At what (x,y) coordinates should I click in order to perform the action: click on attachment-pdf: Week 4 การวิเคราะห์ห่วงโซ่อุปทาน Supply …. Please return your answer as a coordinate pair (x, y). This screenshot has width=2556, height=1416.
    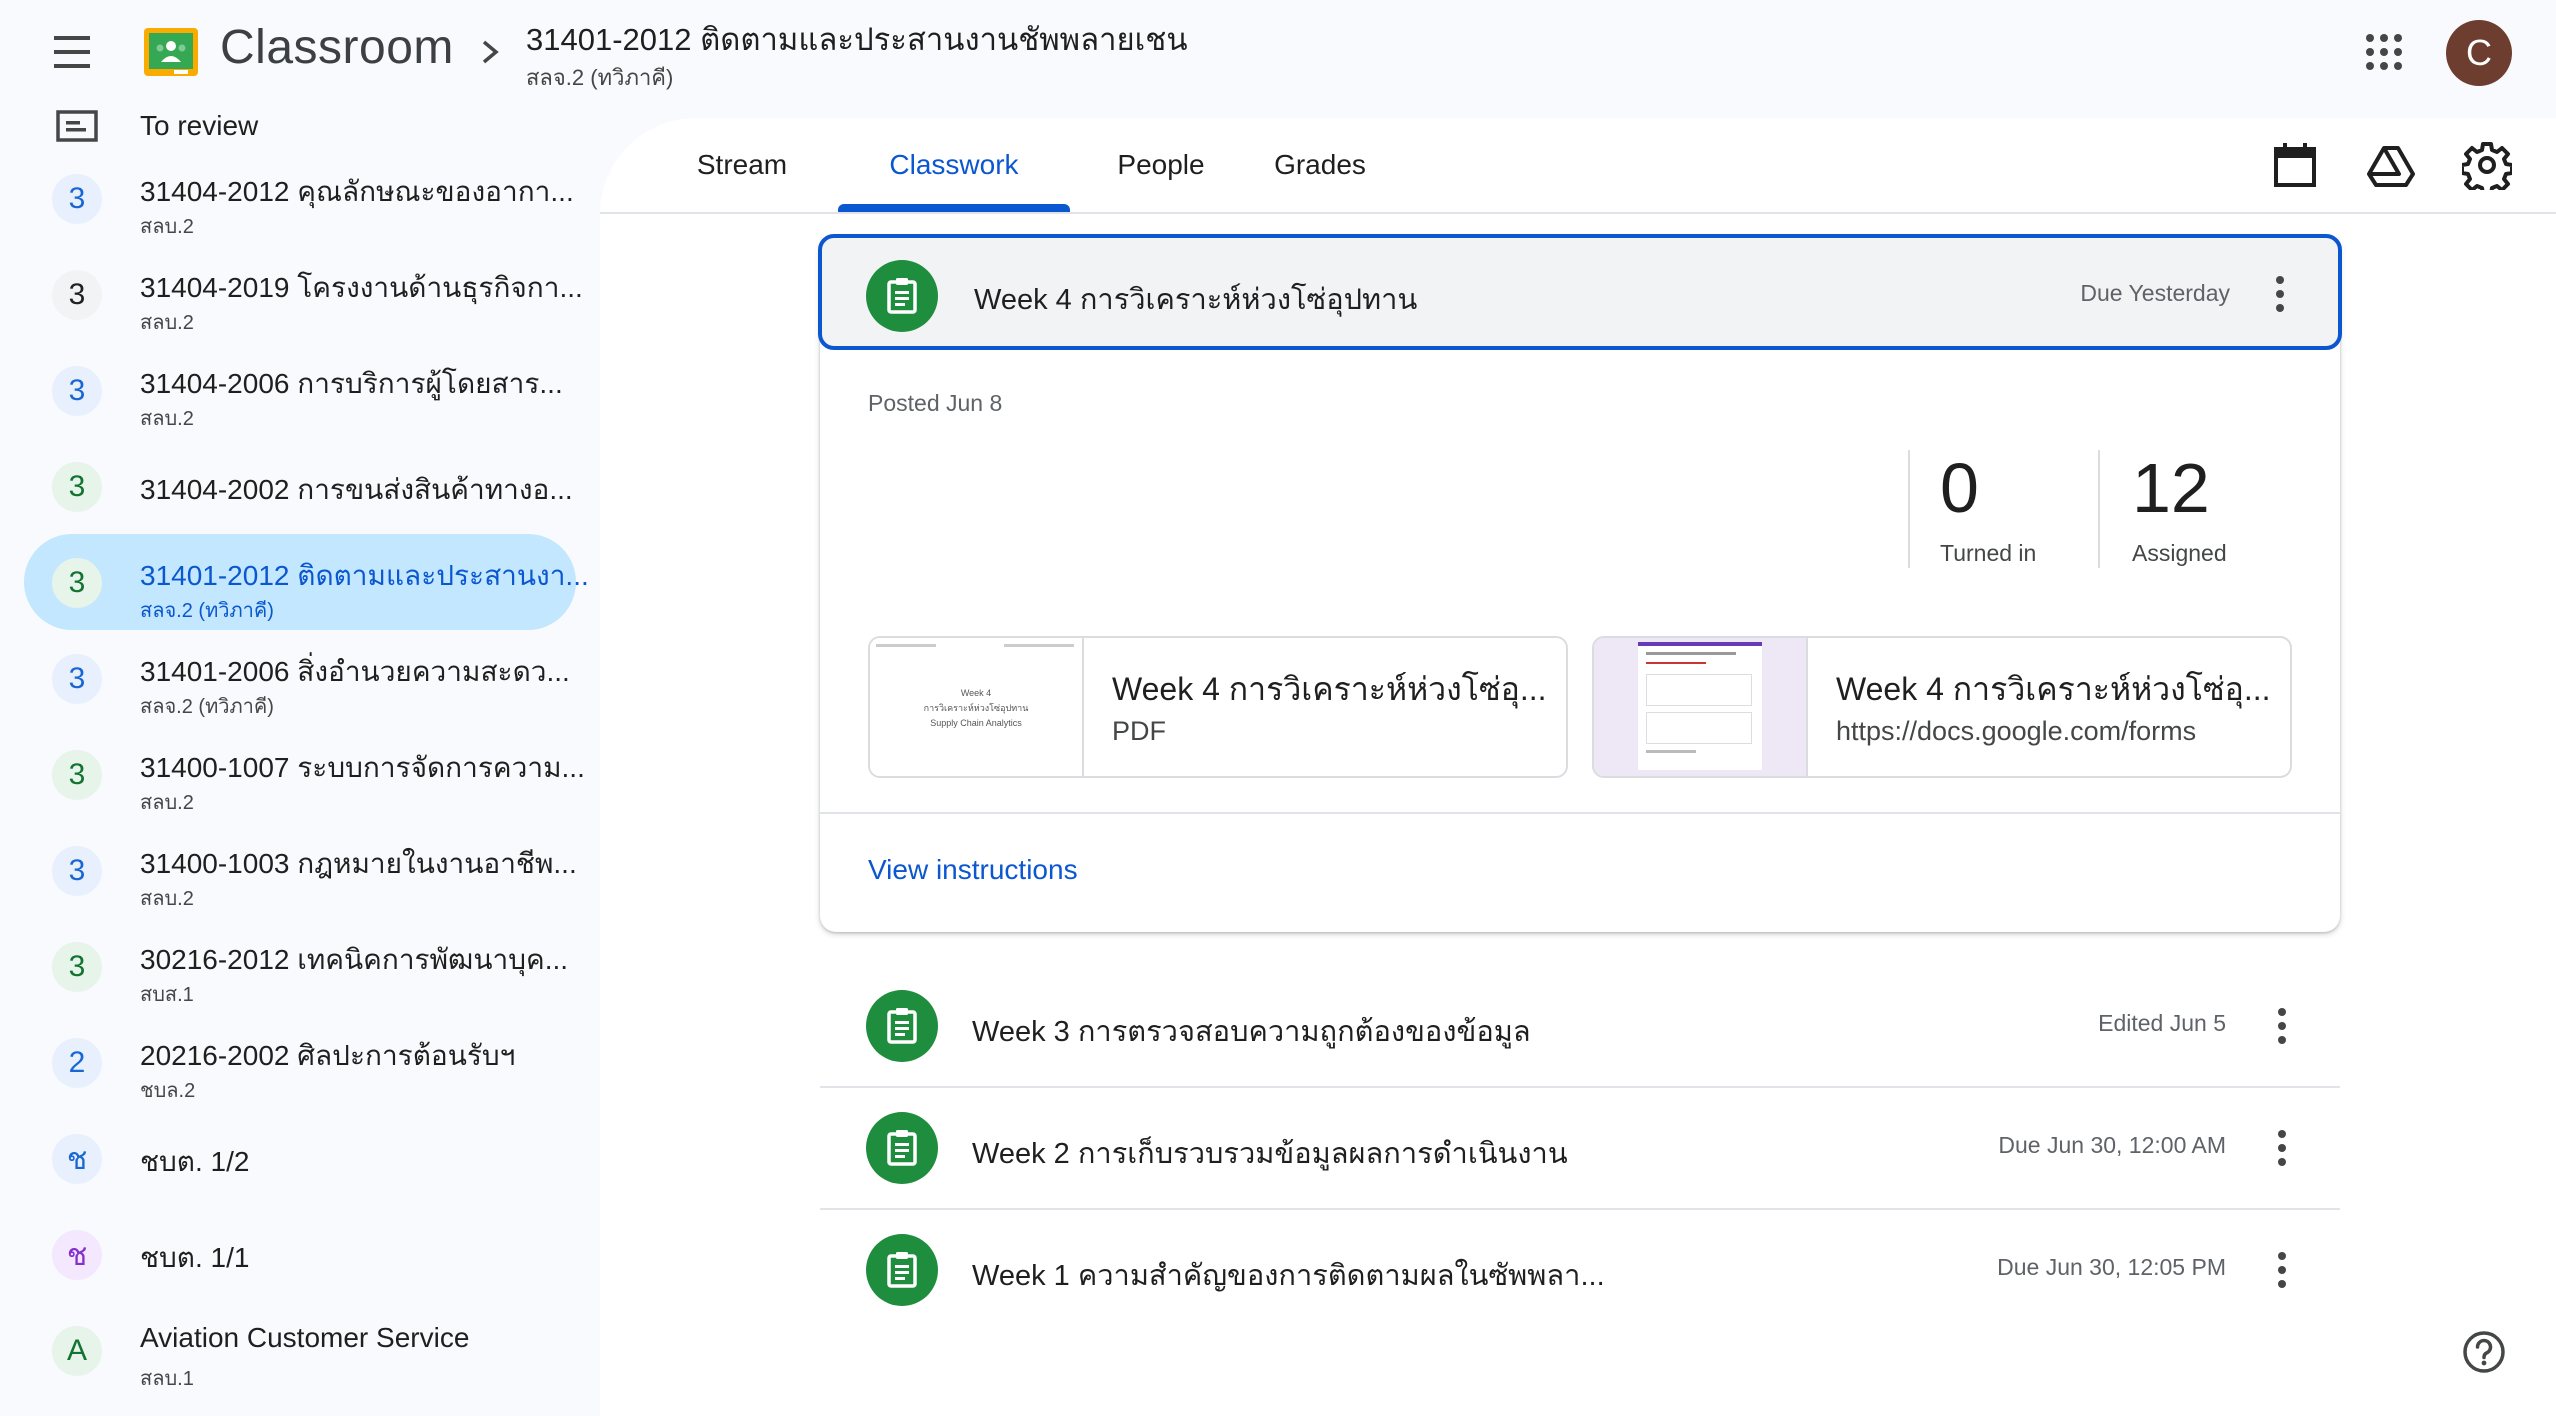
    Looking at the image, I should click on (1218, 707).